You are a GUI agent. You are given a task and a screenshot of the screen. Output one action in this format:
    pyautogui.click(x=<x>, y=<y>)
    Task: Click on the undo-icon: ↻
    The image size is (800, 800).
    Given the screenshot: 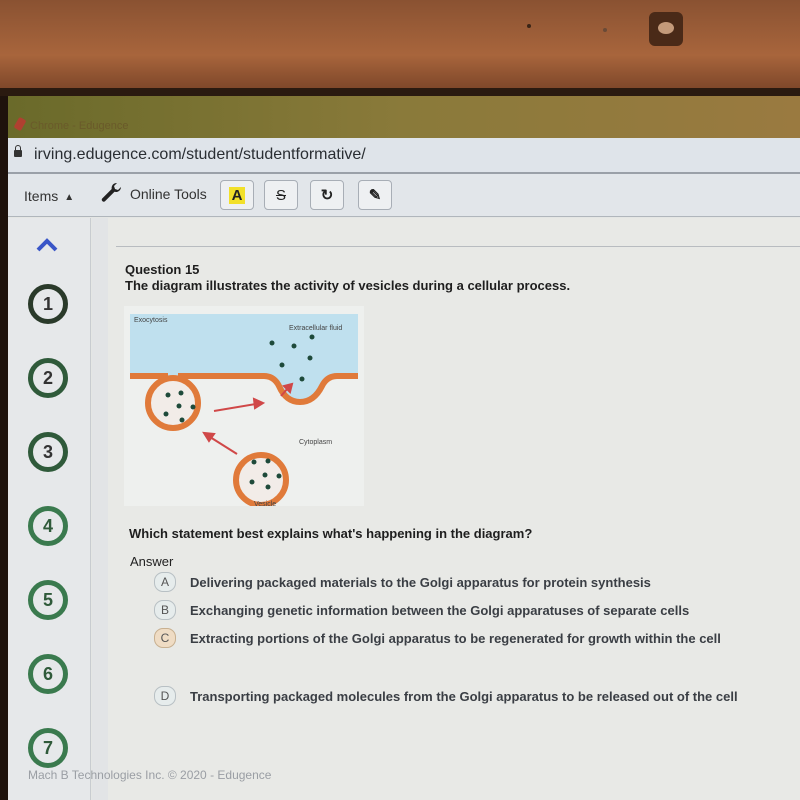 What is the action you would take?
    pyautogui.click(x=327, y=195)
    